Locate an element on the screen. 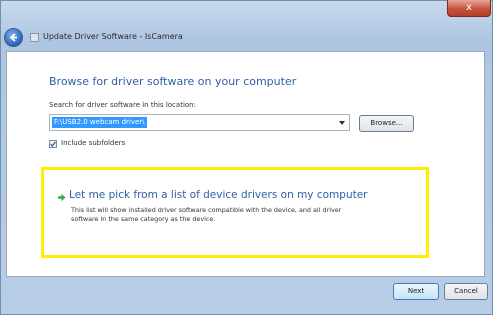  back-arrow-icon is located at coordinates (13, 37).